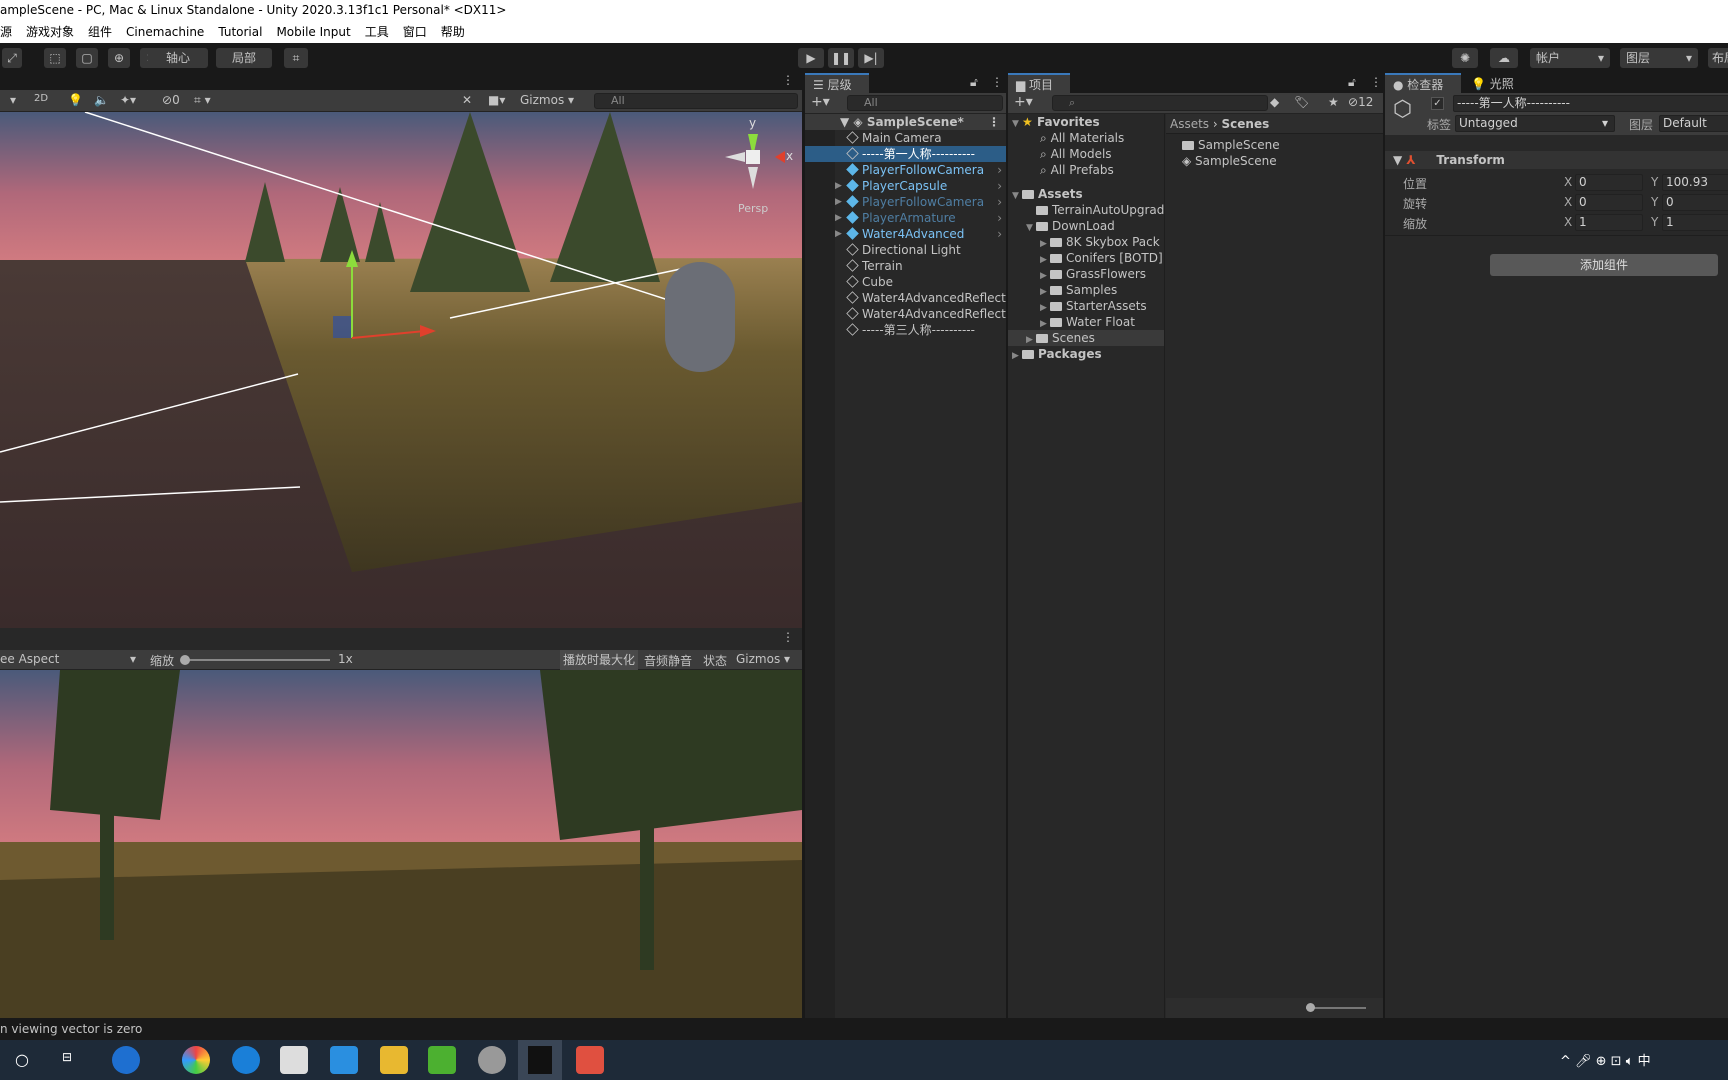 This screenshot has height=1080, width=1728. I want to click on folder-item: ▶ Water Float, so click(1086, 322).